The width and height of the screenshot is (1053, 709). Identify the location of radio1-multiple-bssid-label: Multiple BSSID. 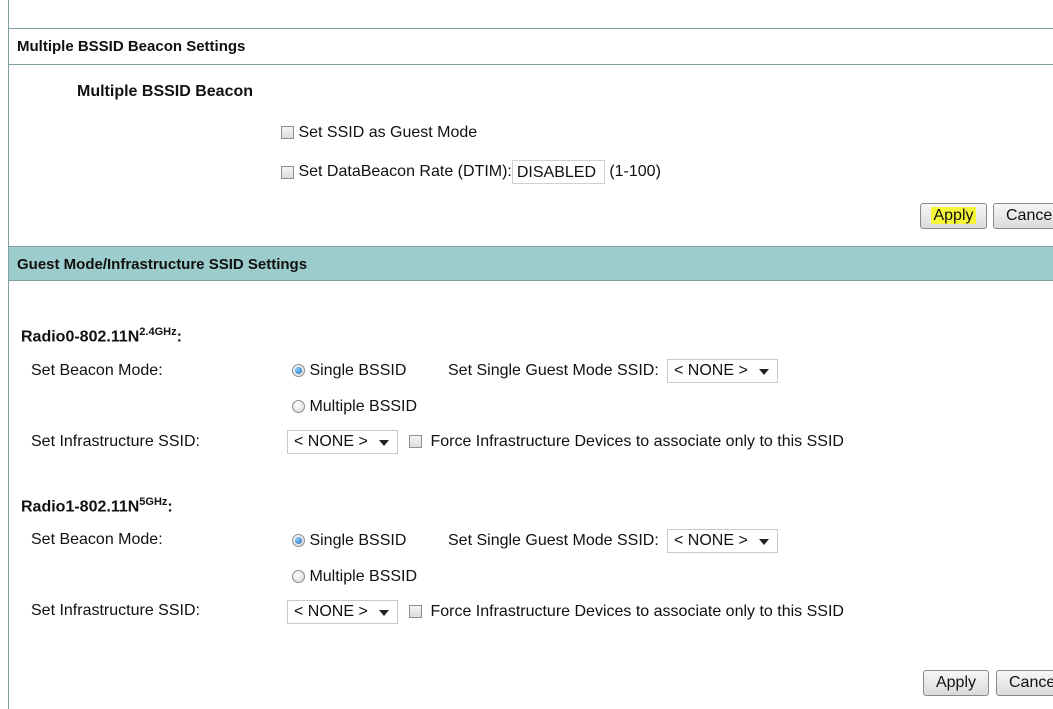
(363, 576).